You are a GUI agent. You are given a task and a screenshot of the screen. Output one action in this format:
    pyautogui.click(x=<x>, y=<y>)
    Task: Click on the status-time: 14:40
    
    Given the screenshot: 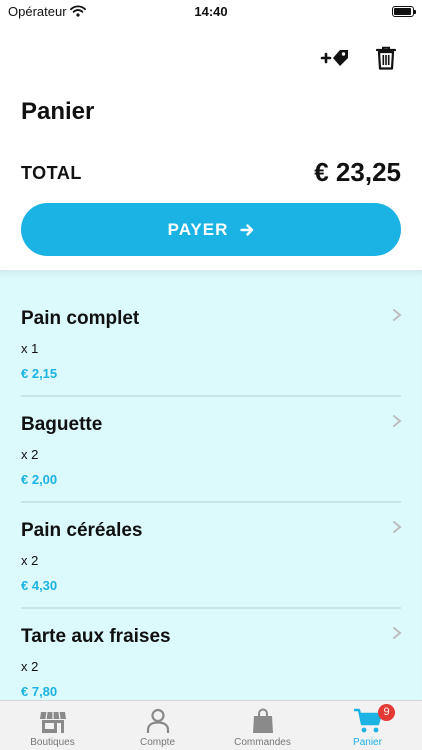 What is the action you would take?
    pyautogui.click(x=211, y=11)
    